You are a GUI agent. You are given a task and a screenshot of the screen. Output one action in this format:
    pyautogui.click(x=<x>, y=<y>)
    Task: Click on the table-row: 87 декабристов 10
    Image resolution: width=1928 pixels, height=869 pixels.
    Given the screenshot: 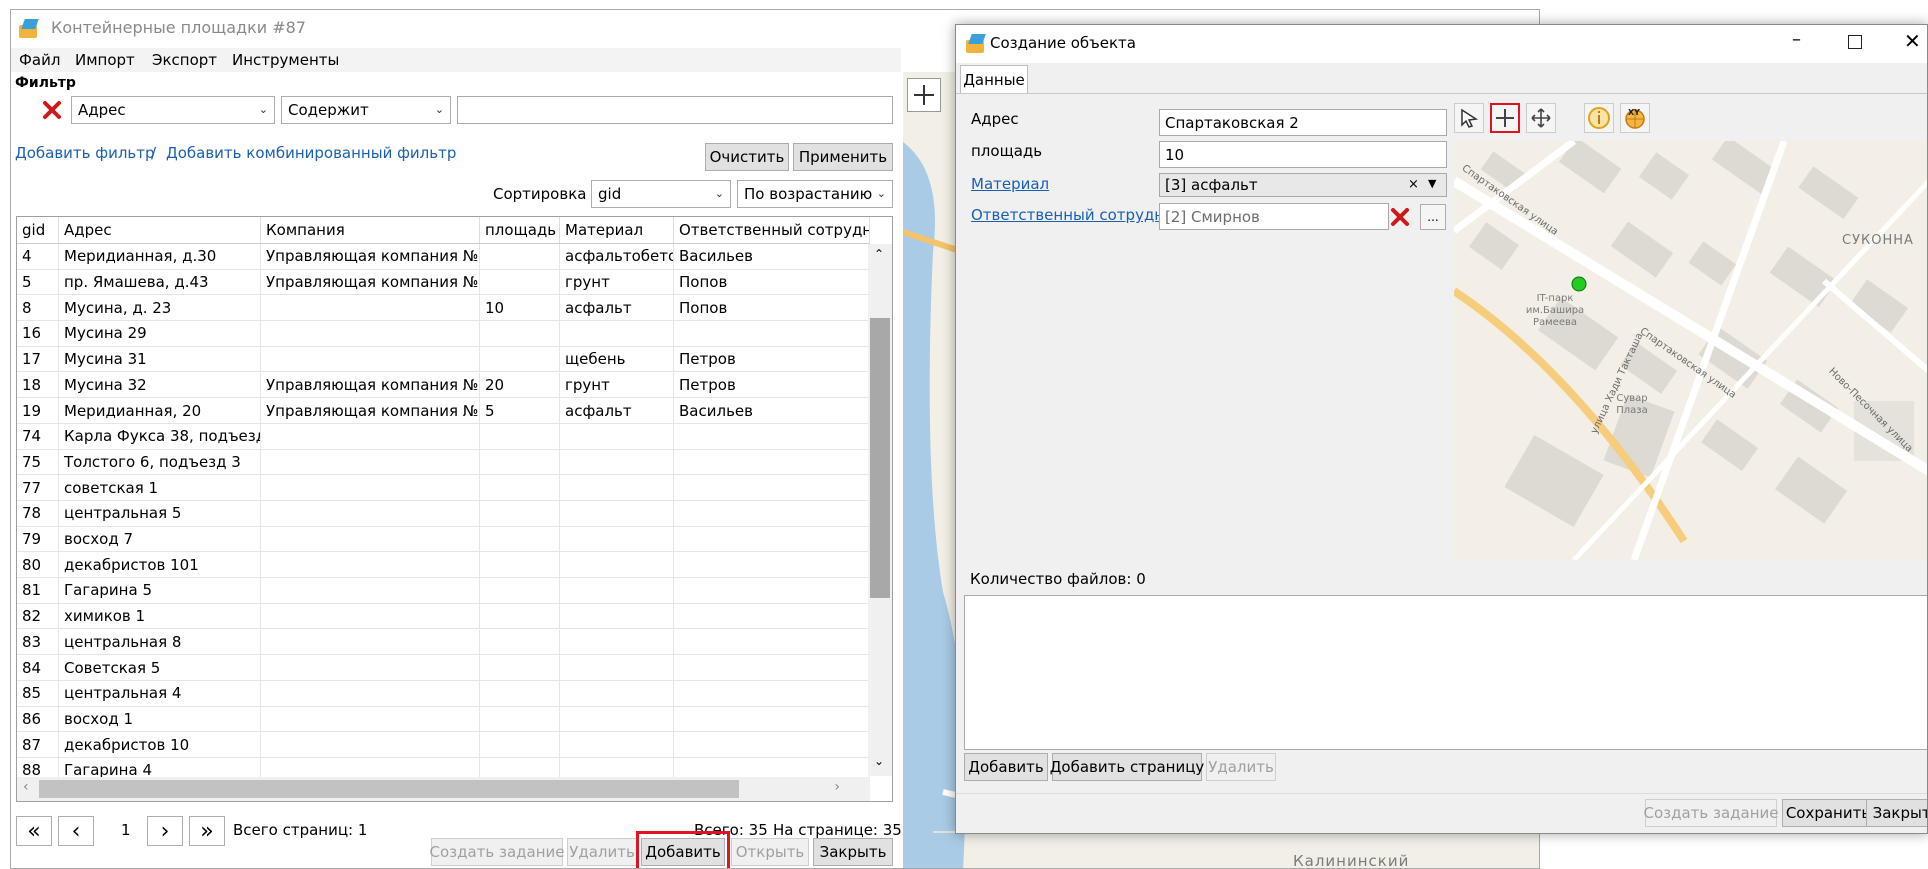 What is the action you would take?
    pyautogui.click(x=443, y=745)
    